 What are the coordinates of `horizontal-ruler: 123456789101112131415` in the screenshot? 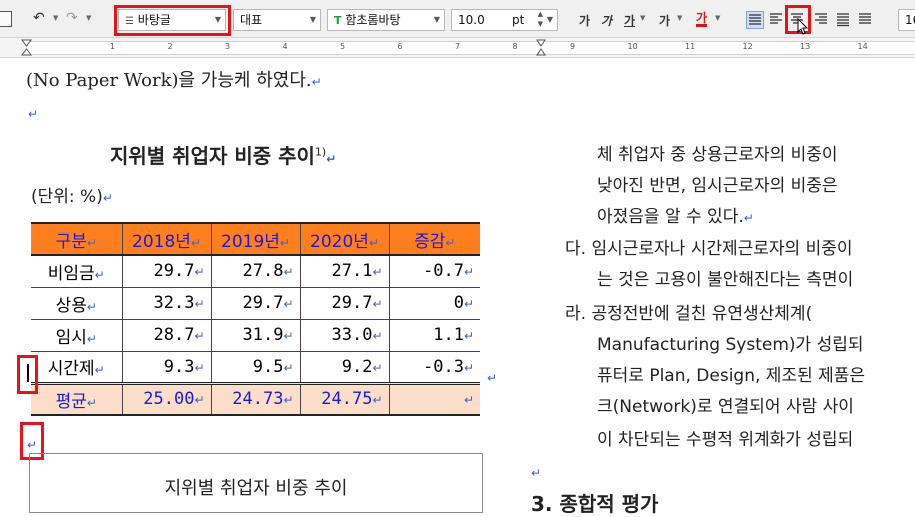 It's located at (457, 48).